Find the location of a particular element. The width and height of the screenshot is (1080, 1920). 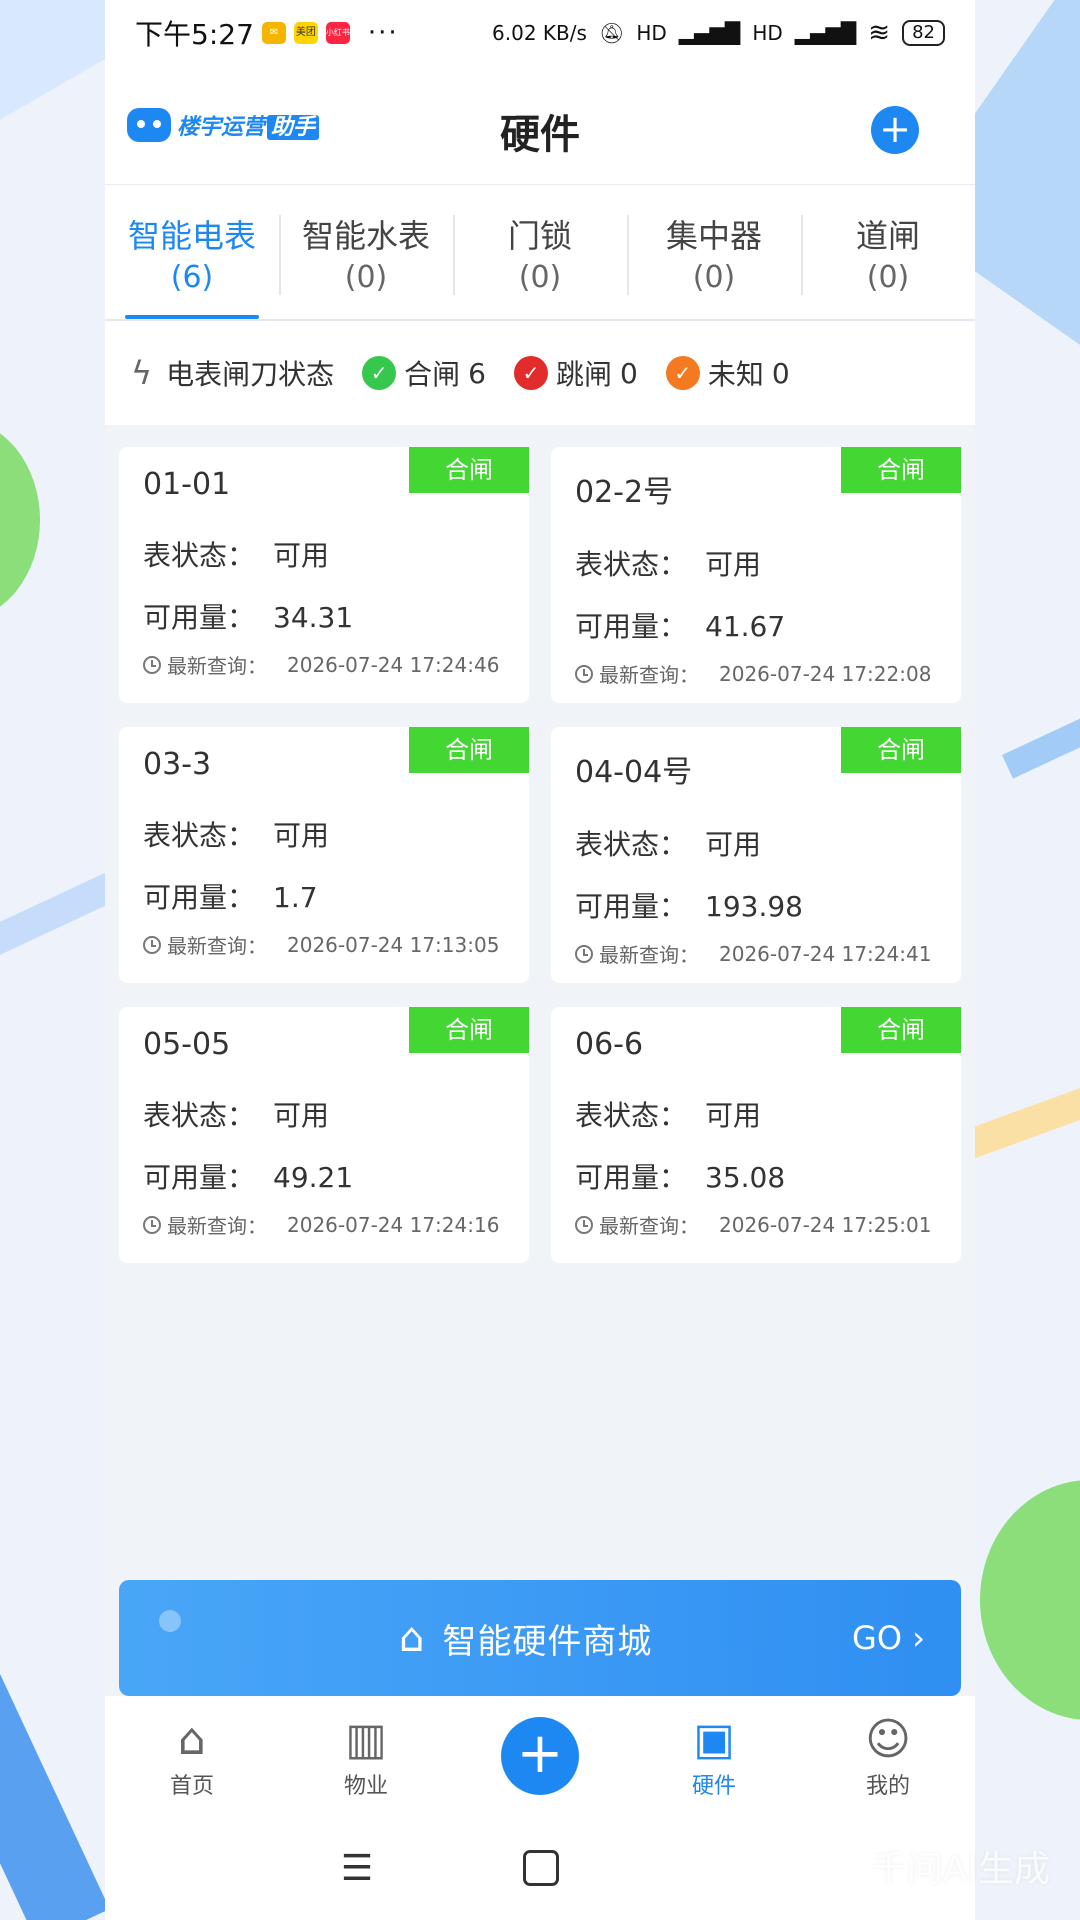

gate-closed-label: 合闸 is located at coordinates (432, 374).